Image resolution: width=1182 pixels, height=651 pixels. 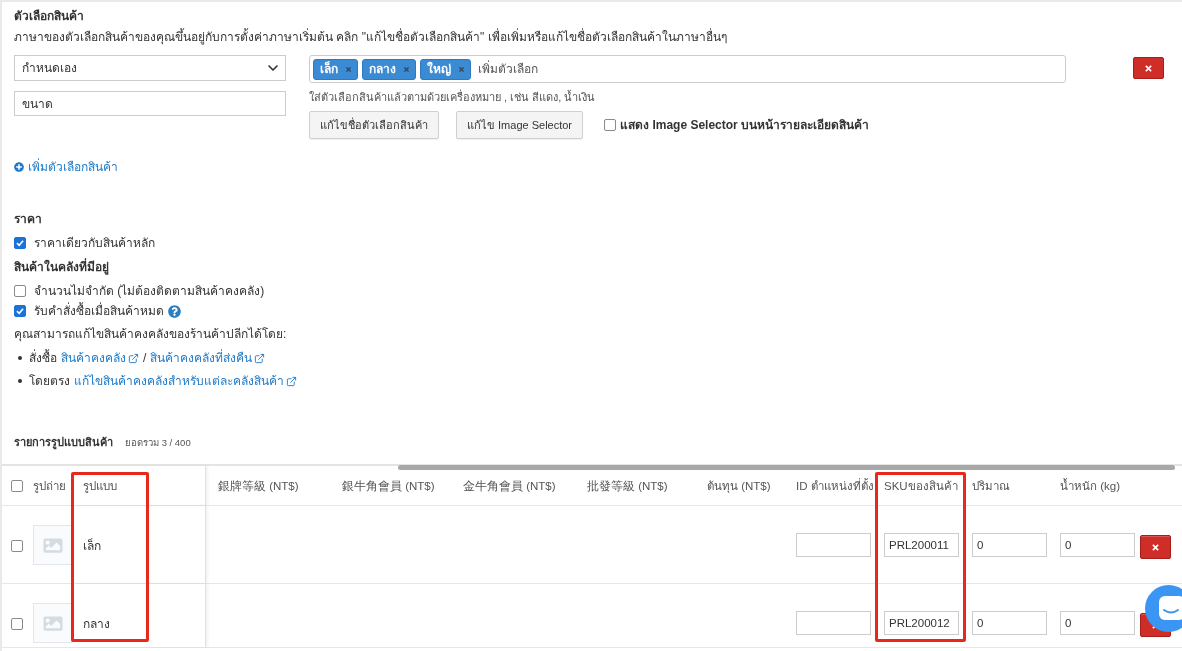 I want to click on inventory-link: สินค้าคงคลังที่ส่งคืน, so click(x=208, y=358).